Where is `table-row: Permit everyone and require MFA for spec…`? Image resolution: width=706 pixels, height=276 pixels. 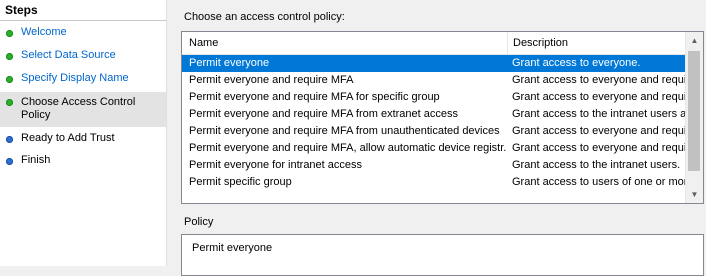 table-row: Permit everyone and require MFA for spec… is located at coordinates (434, 97).